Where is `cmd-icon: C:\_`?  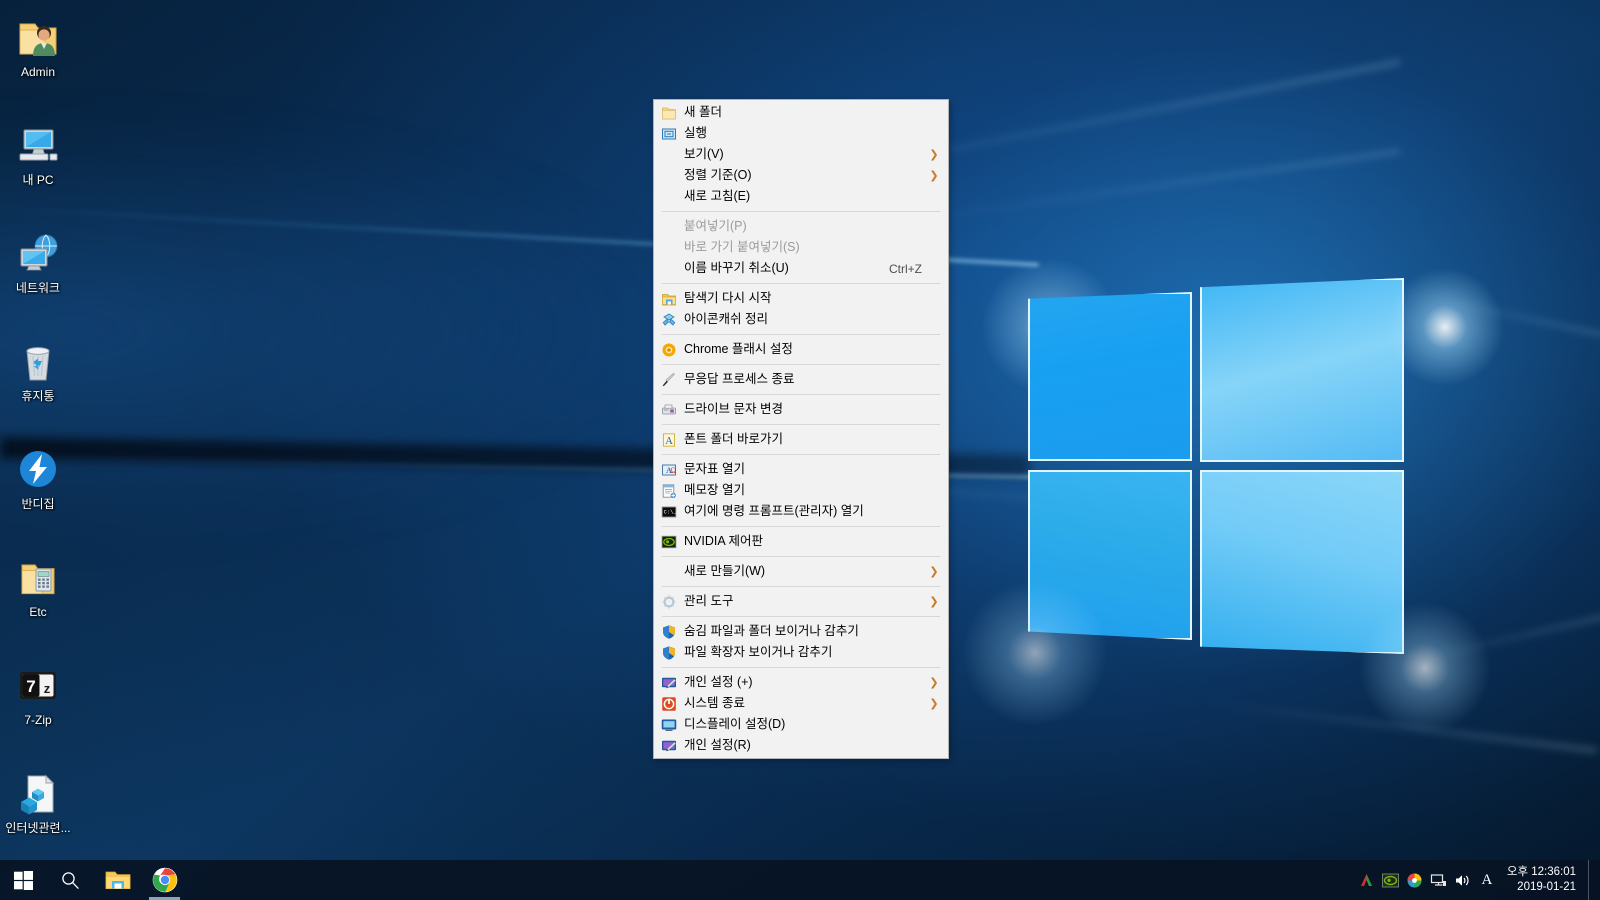
cmd-icon: C:\_ is located at coordinates (669, 511).